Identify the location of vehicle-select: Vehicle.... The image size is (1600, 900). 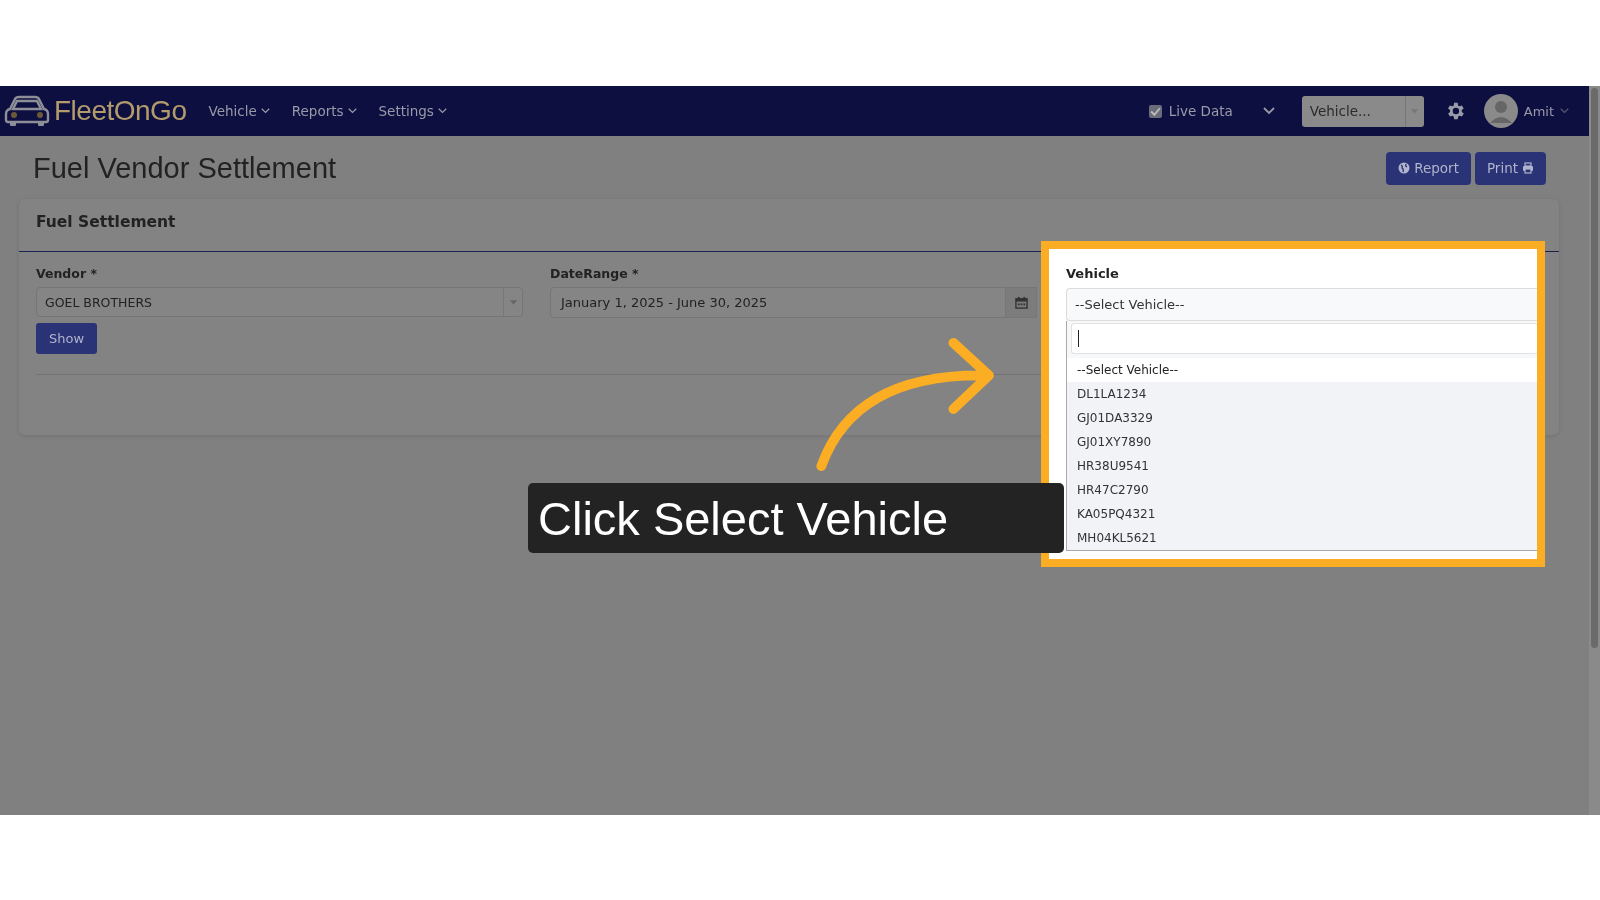
(1362, 111).